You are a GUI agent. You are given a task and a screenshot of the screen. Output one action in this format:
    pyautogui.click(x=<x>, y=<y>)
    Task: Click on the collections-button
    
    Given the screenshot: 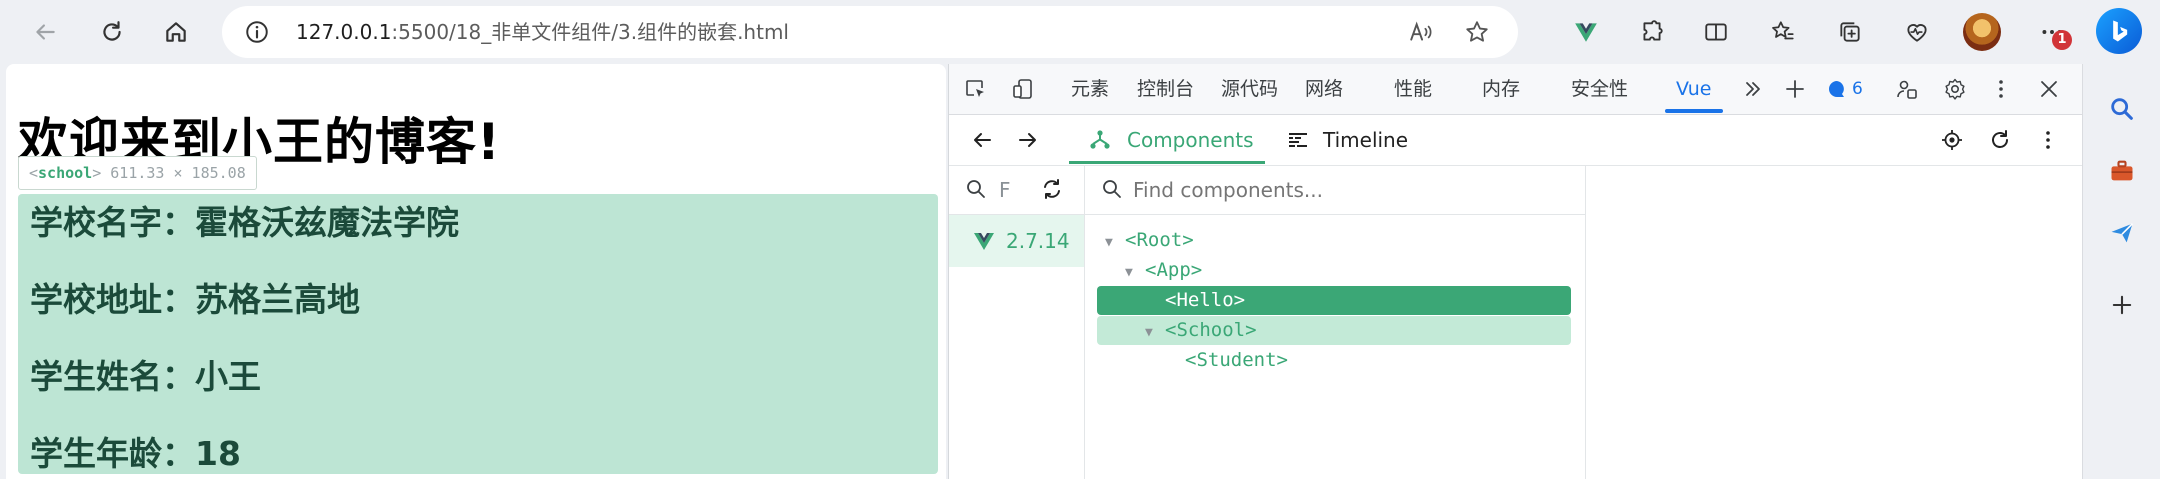 What is the action you would take?
    pyautogui.click(x=1850, y=32)
    